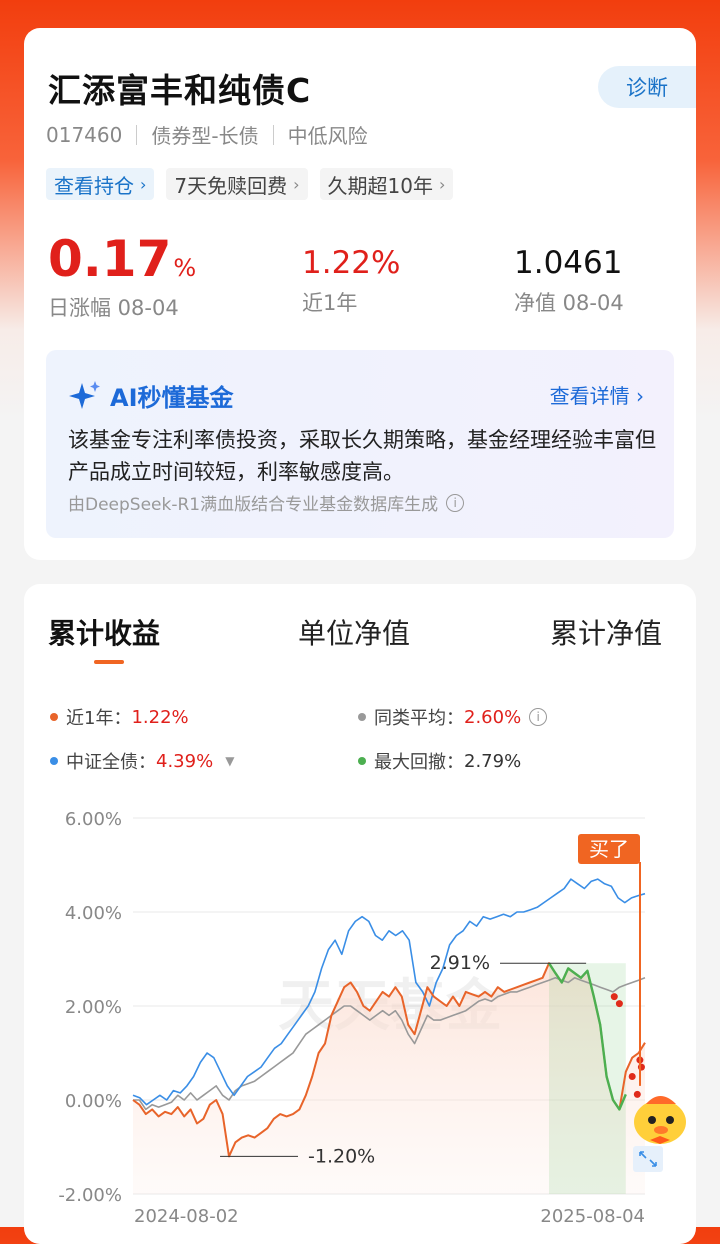  I want to click on fund-type: 债券型-长债, so click(205, 136).